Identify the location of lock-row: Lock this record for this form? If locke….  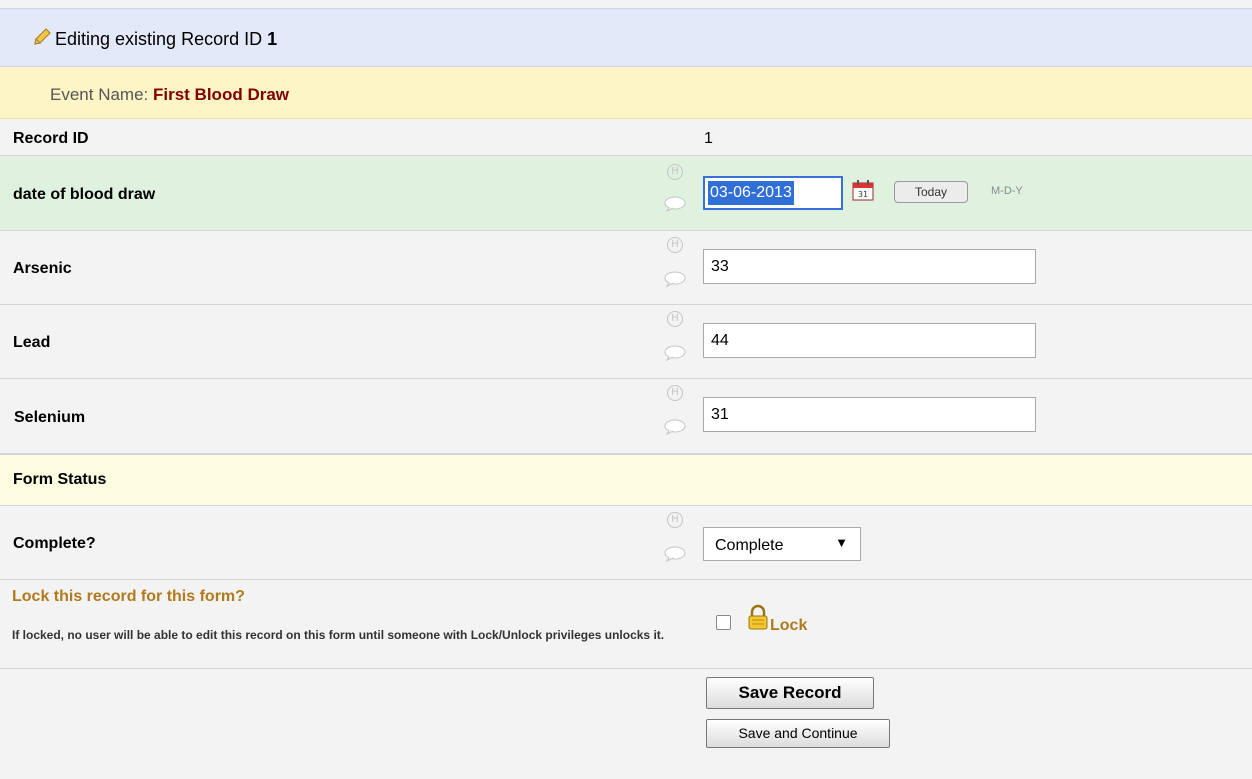
(626, 624).